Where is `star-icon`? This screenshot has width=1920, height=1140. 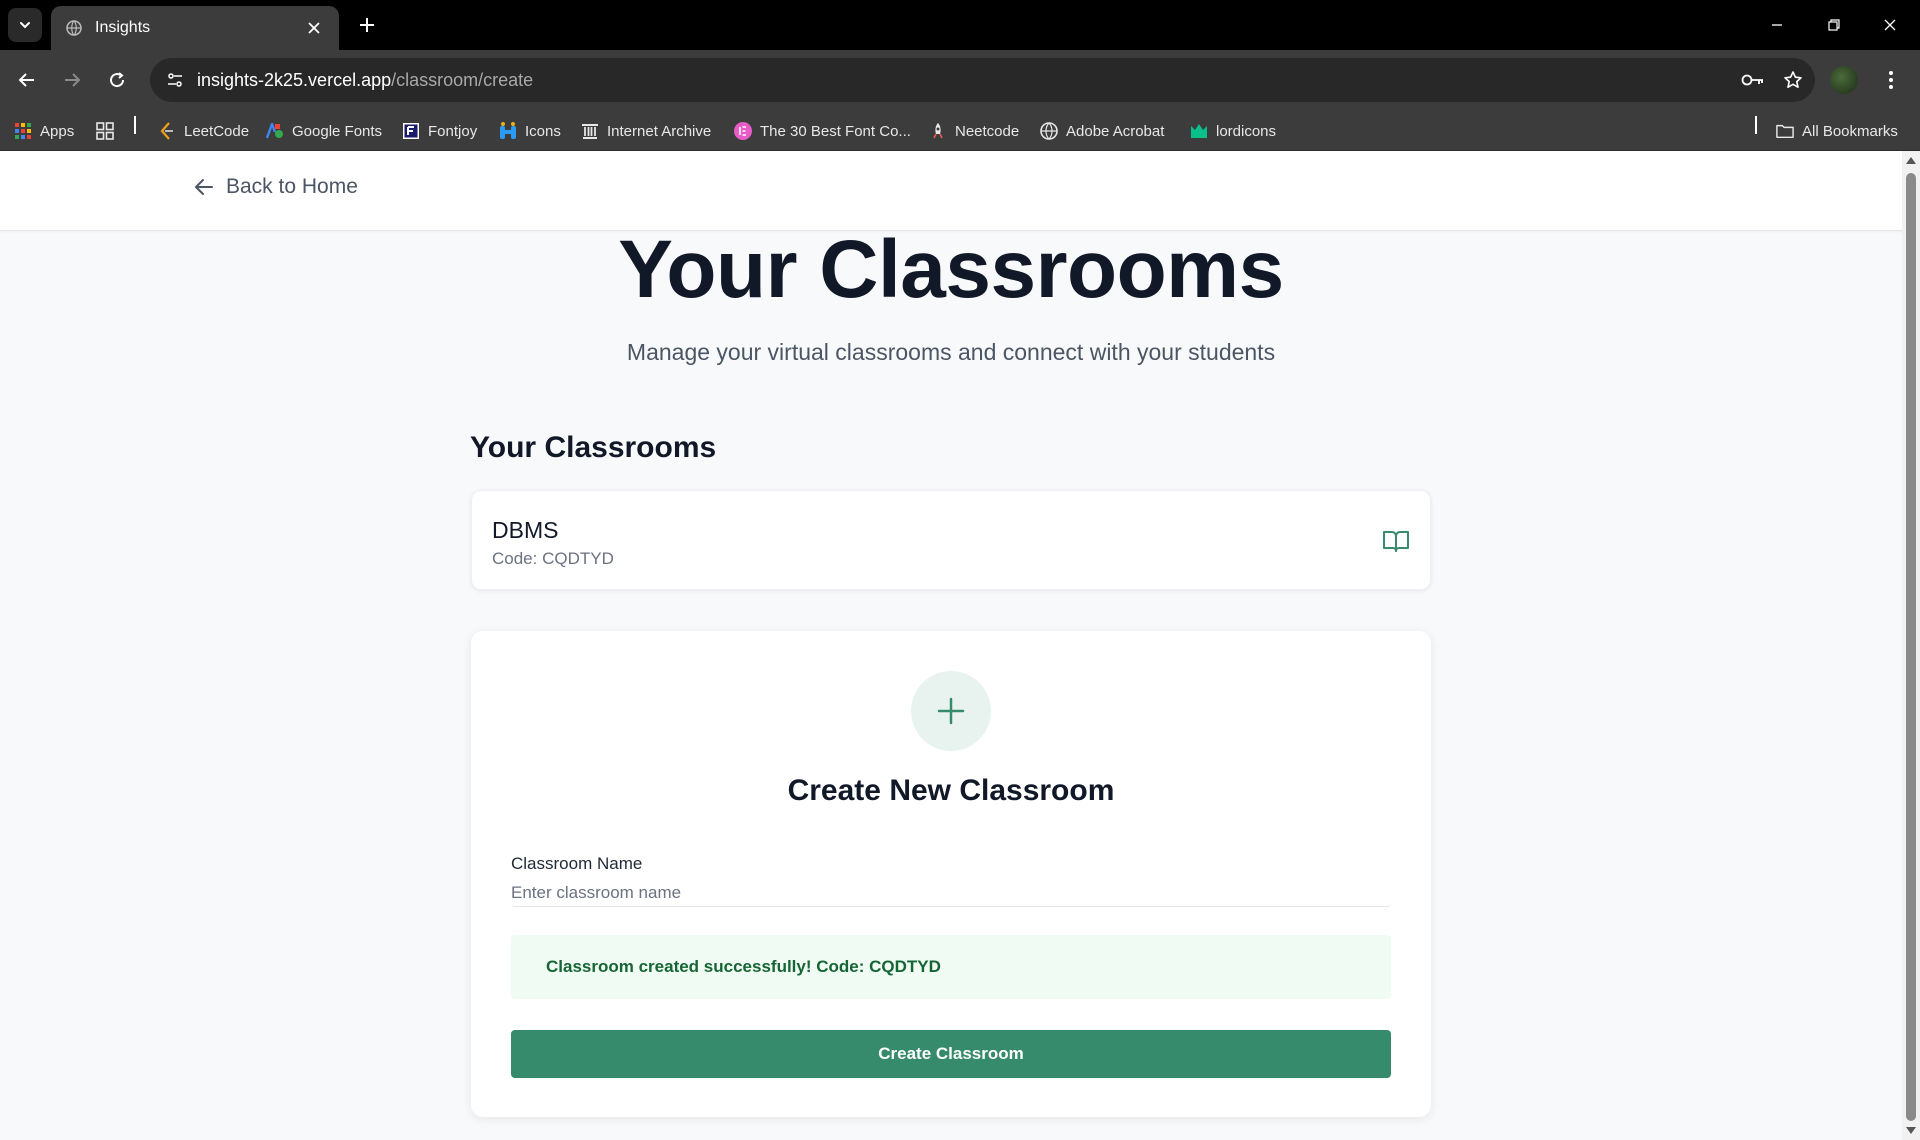
star-icon is located at coordinates (1793, 80).